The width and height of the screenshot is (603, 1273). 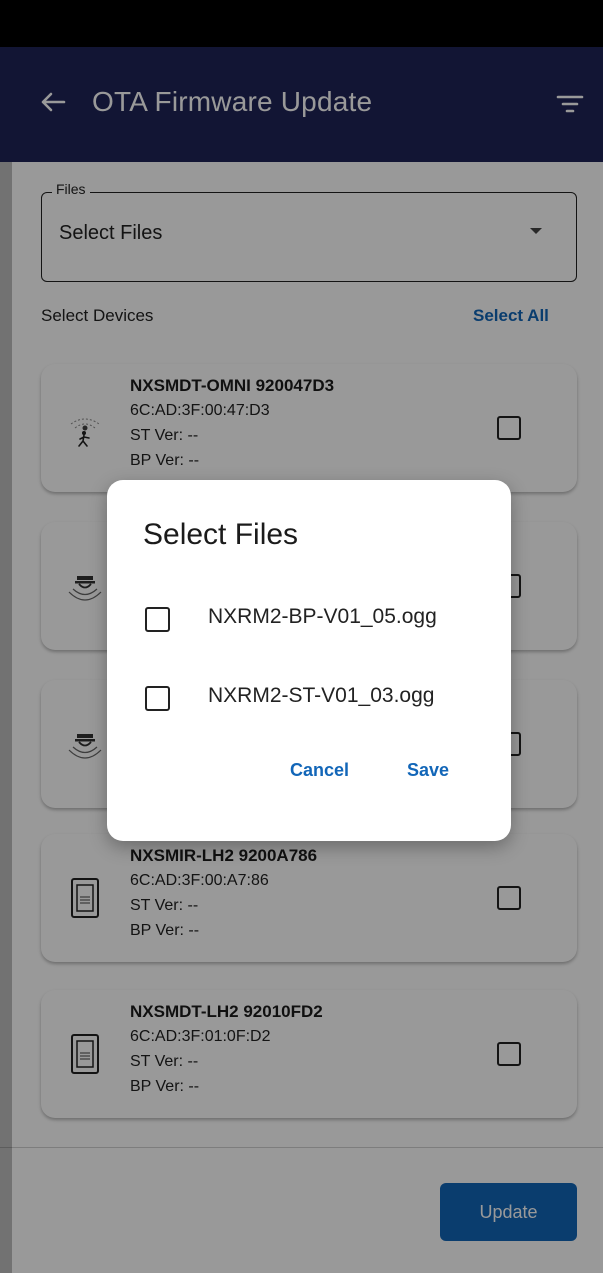 I want to click on file-option-label: NXRM2-ST-V01_03.ogg, so click(x=321, y=696).